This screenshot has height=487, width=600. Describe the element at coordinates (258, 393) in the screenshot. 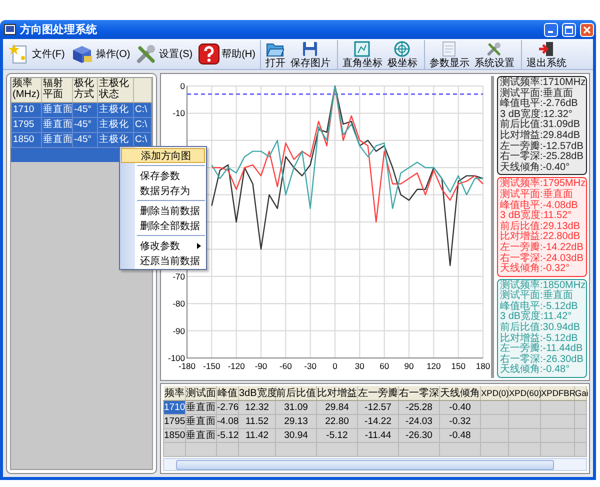

I see `column-header: 3dB宽度` at that location.